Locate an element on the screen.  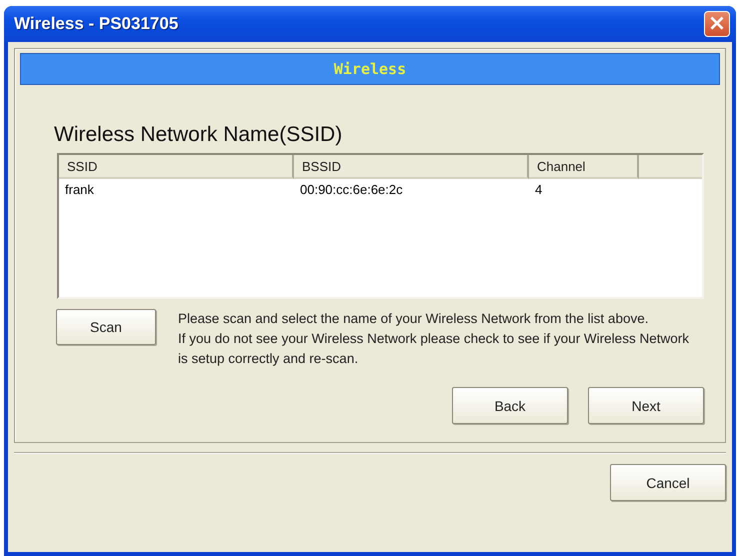
table-cell-text: 00:90:cc:6e:6e:2c is located at coordinates (351, 190).